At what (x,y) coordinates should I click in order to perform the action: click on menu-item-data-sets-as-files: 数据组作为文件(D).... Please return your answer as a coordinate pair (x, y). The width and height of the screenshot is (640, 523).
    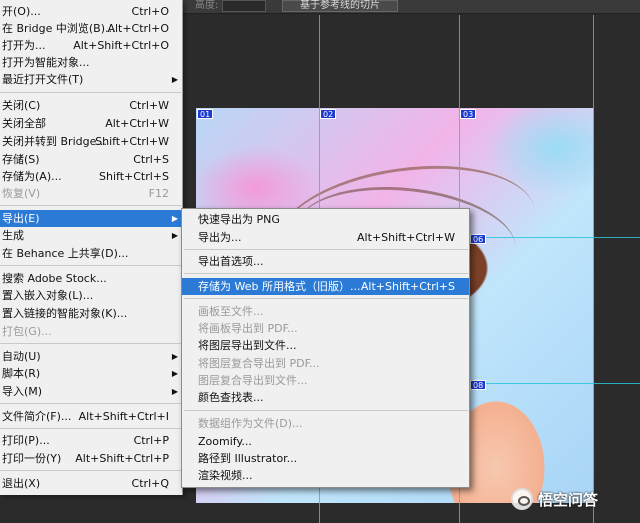
    Looking at the image, I should click on (250, 423).